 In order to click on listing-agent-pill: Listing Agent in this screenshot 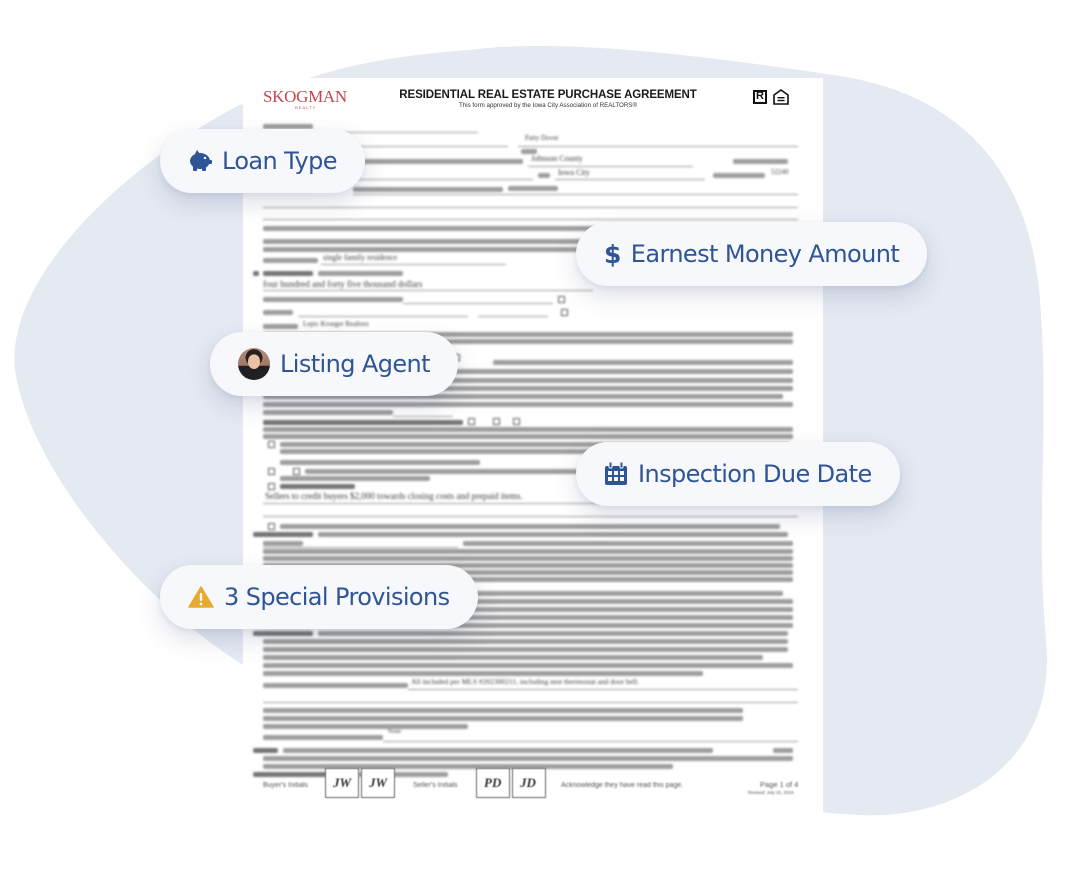, I will do `click(334, 364)`.